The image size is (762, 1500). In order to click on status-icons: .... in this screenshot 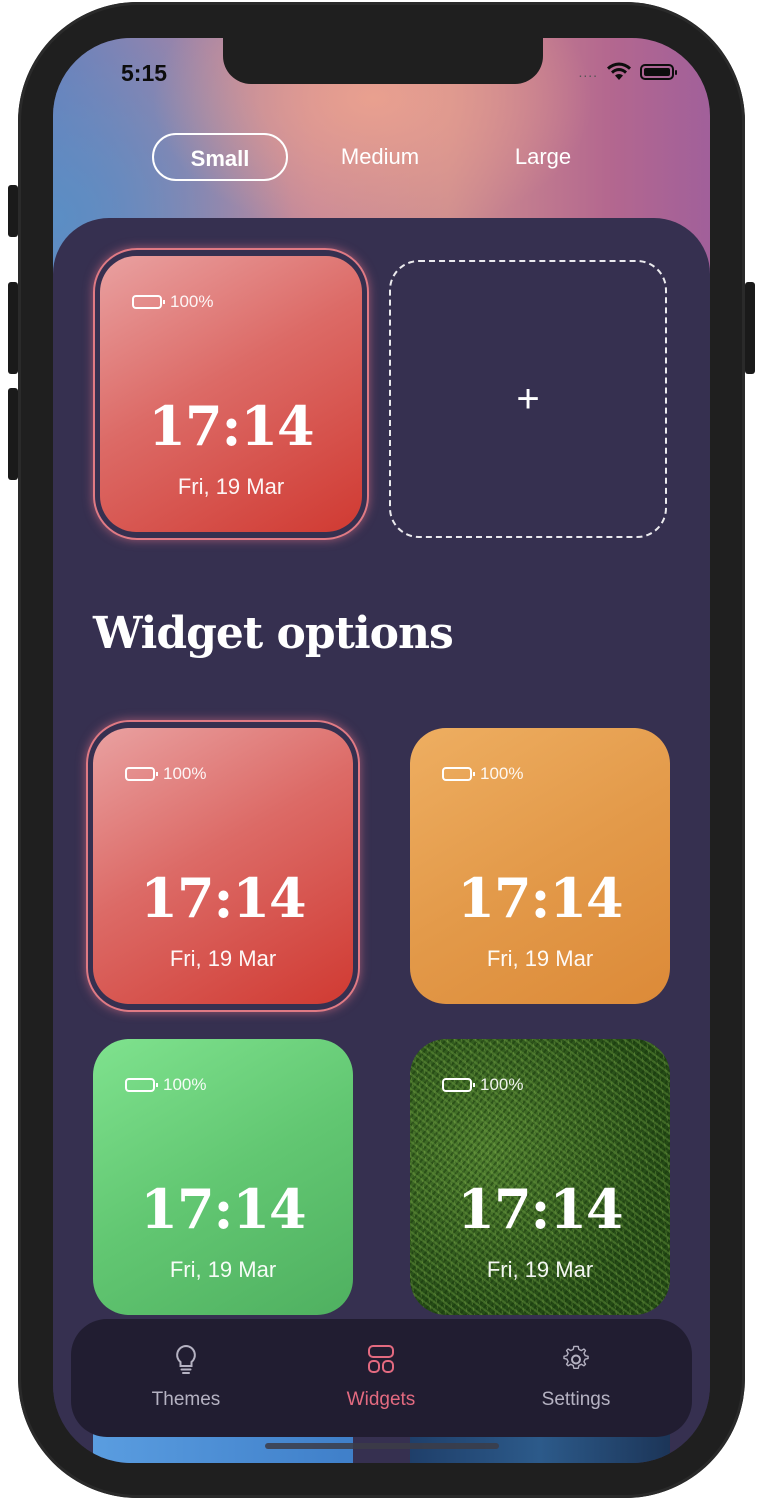, I will do `click(627, 72)`.